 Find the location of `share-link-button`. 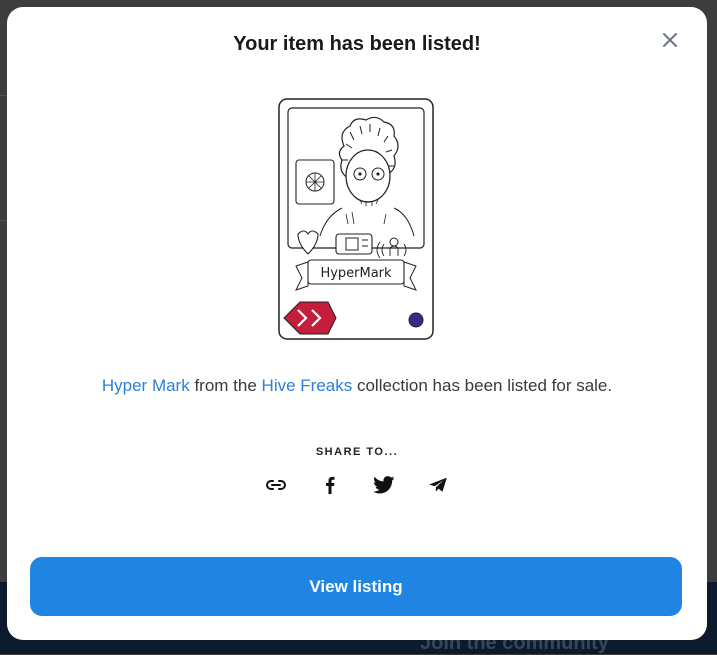

share-link-button is located at coordinates (276, 485).